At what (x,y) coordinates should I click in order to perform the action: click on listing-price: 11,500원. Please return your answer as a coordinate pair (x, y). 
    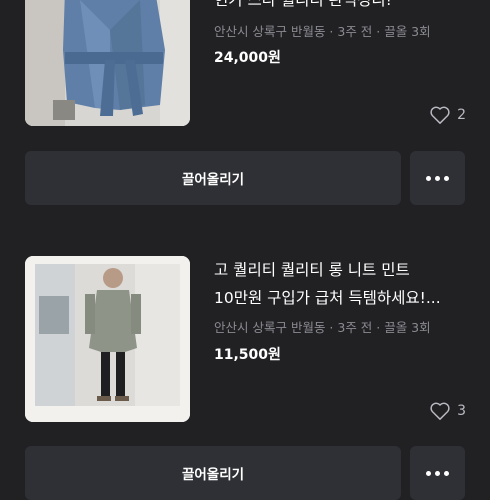
    Looking at the image, I should click on (247, 355).